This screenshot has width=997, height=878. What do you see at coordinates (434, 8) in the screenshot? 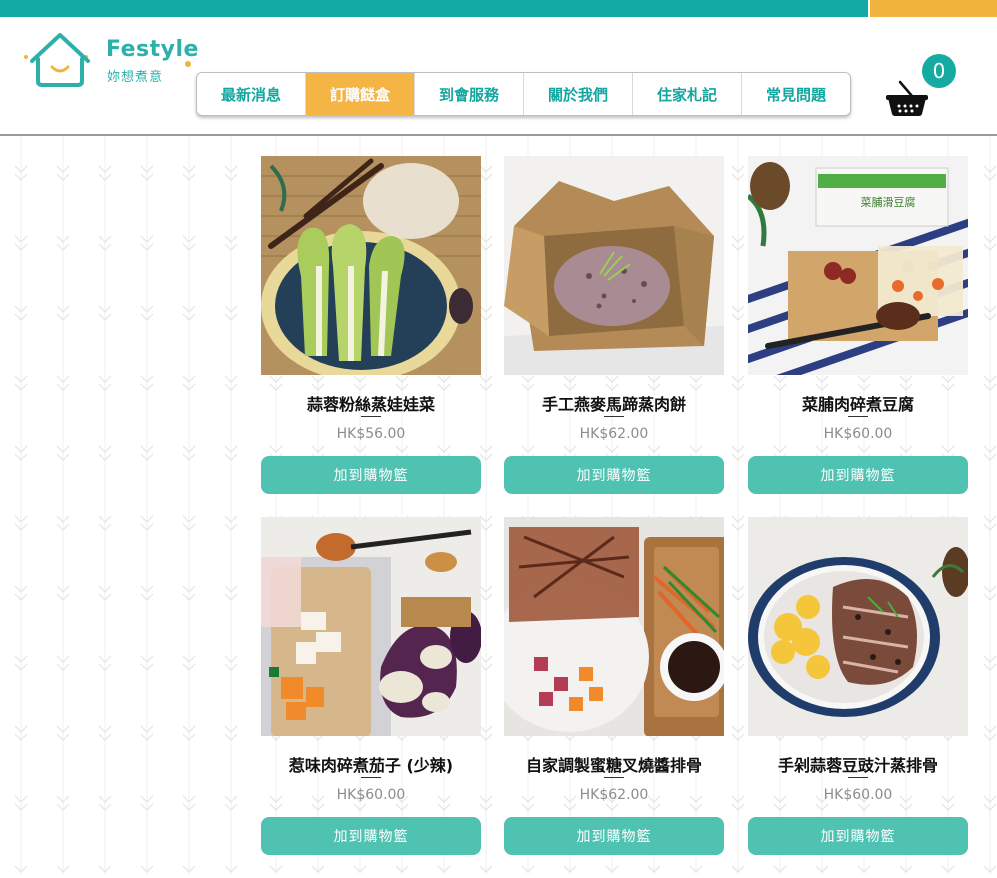
I see `top-bar-teal` at bounding box center [434, 8].